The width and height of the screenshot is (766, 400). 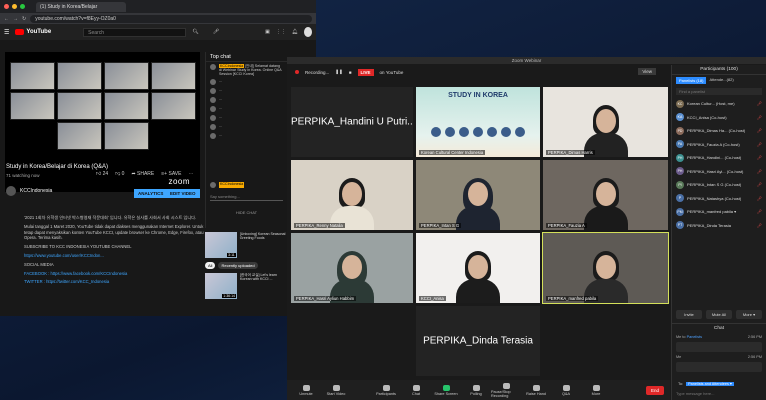 I want to click on close-window-icon, so click(x=6, y=6).